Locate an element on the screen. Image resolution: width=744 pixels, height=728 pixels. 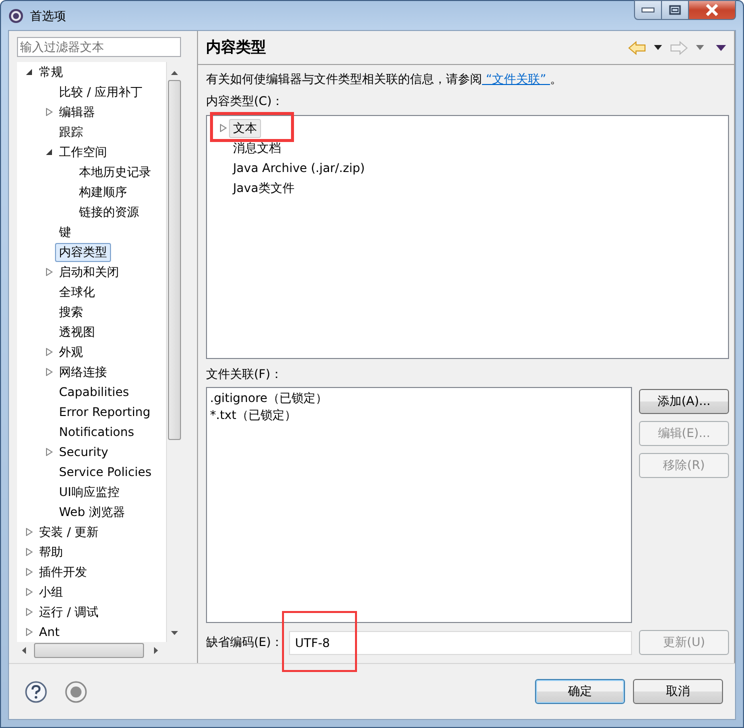
scroll-left-arrow-icon is located at coordinates (24, 650).